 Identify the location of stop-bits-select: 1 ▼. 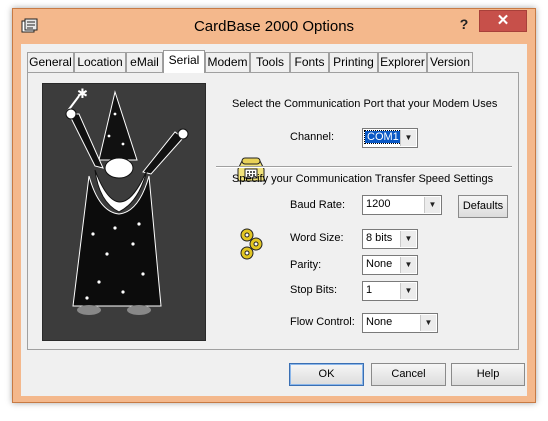
(390, 291).